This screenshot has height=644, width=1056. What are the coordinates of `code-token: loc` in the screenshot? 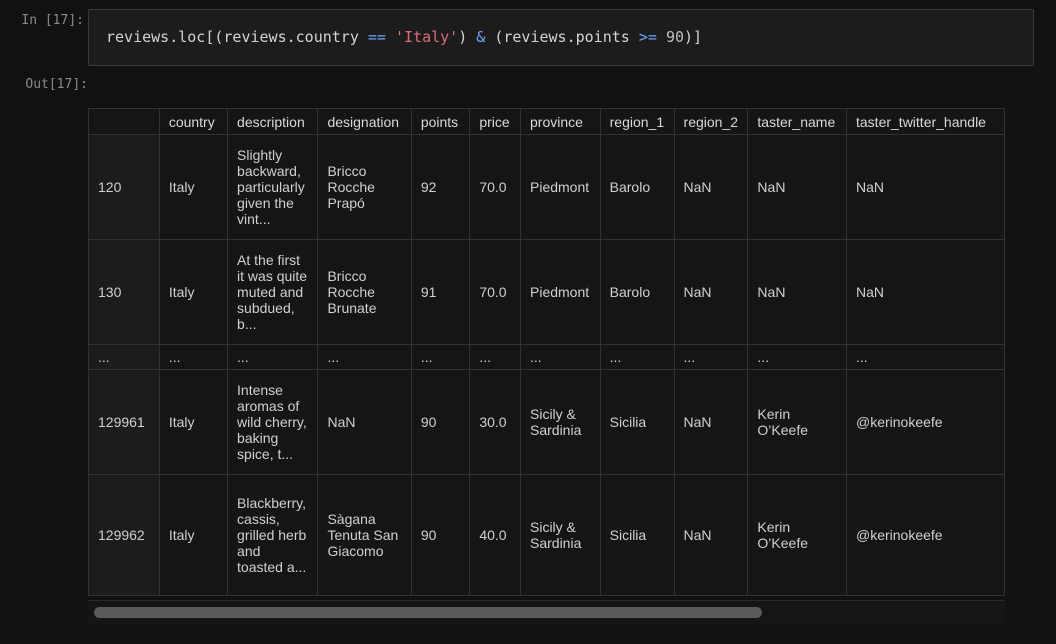 It's located at (192, 37).